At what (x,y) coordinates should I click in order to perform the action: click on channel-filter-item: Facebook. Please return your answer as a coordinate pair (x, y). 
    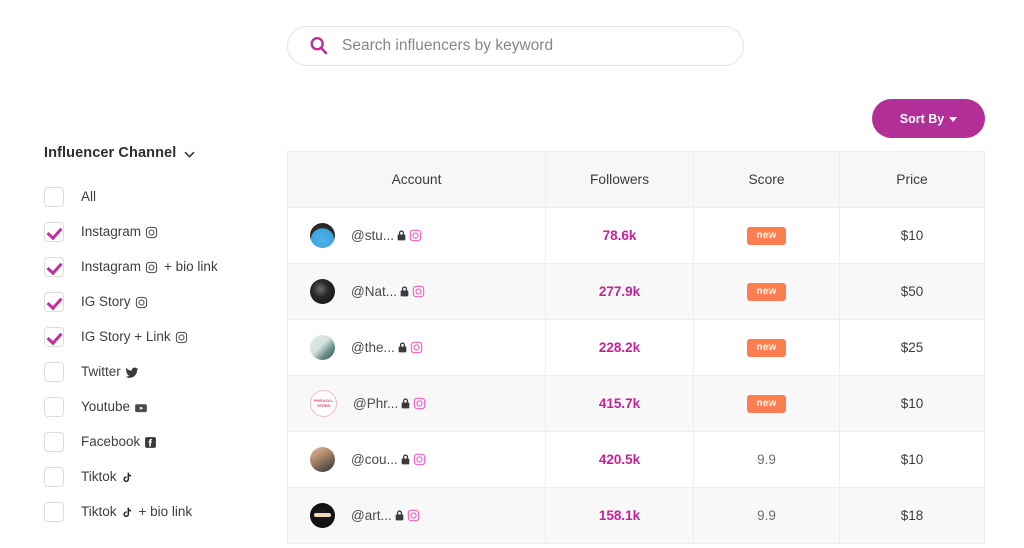
    Looking at the image, I should click on (156, 441).